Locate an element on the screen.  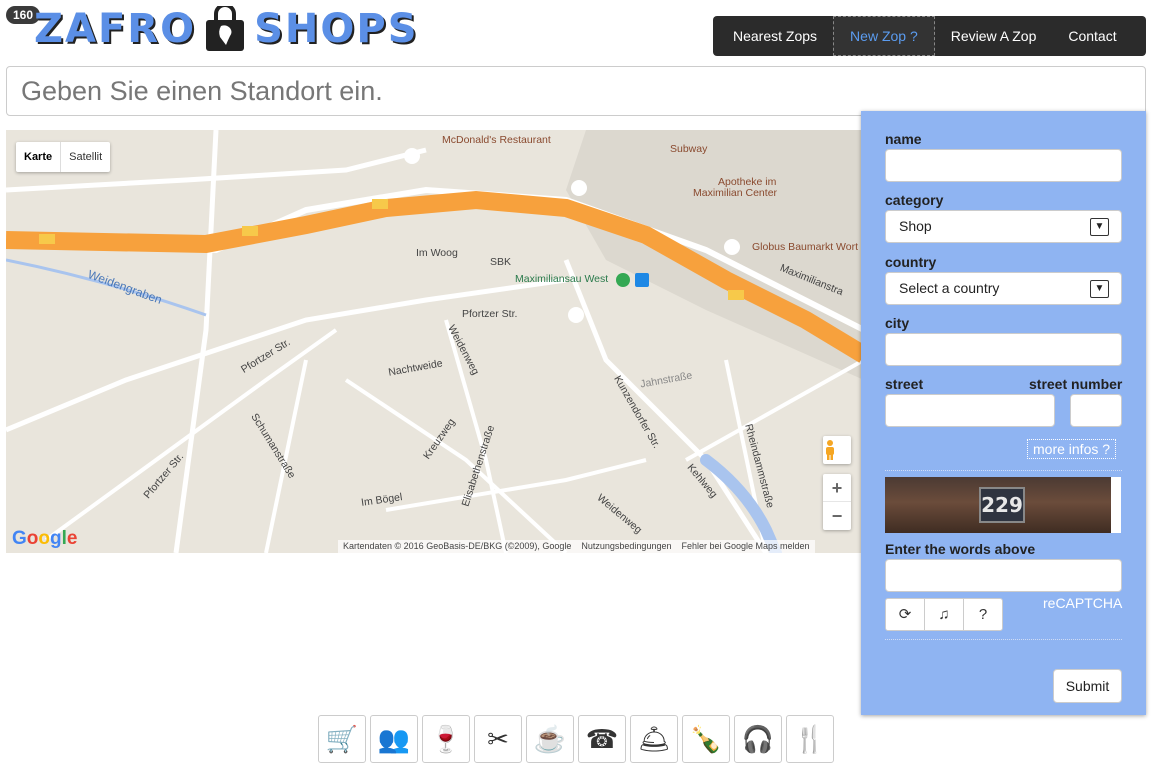
help-icon: ? is located at coordinates (983, 614).